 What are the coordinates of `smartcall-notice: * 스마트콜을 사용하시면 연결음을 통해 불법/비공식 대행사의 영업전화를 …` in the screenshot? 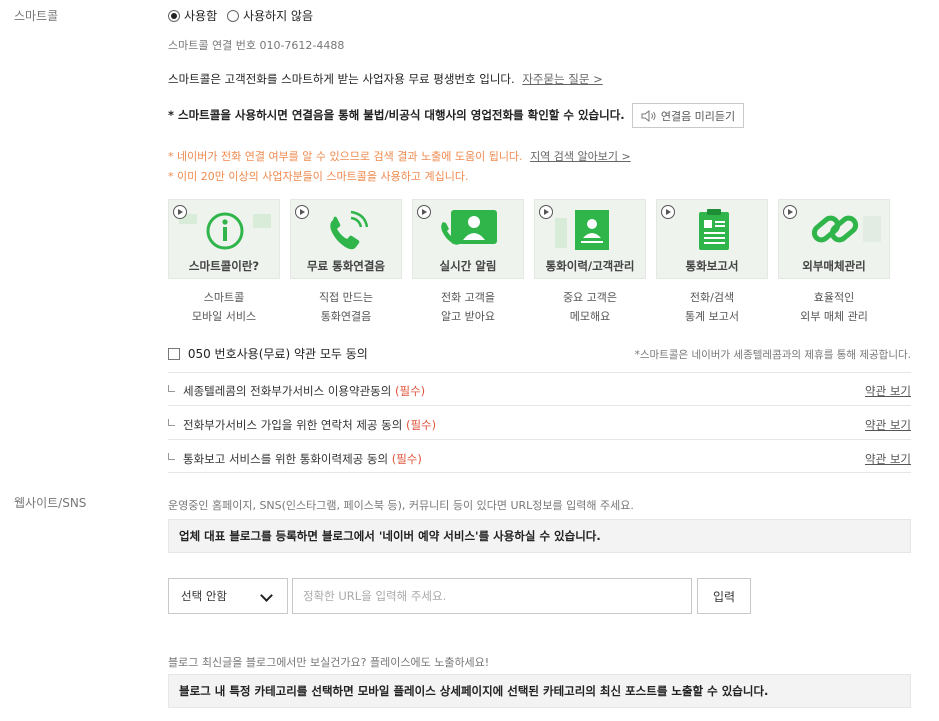 It's located at (396, 115).